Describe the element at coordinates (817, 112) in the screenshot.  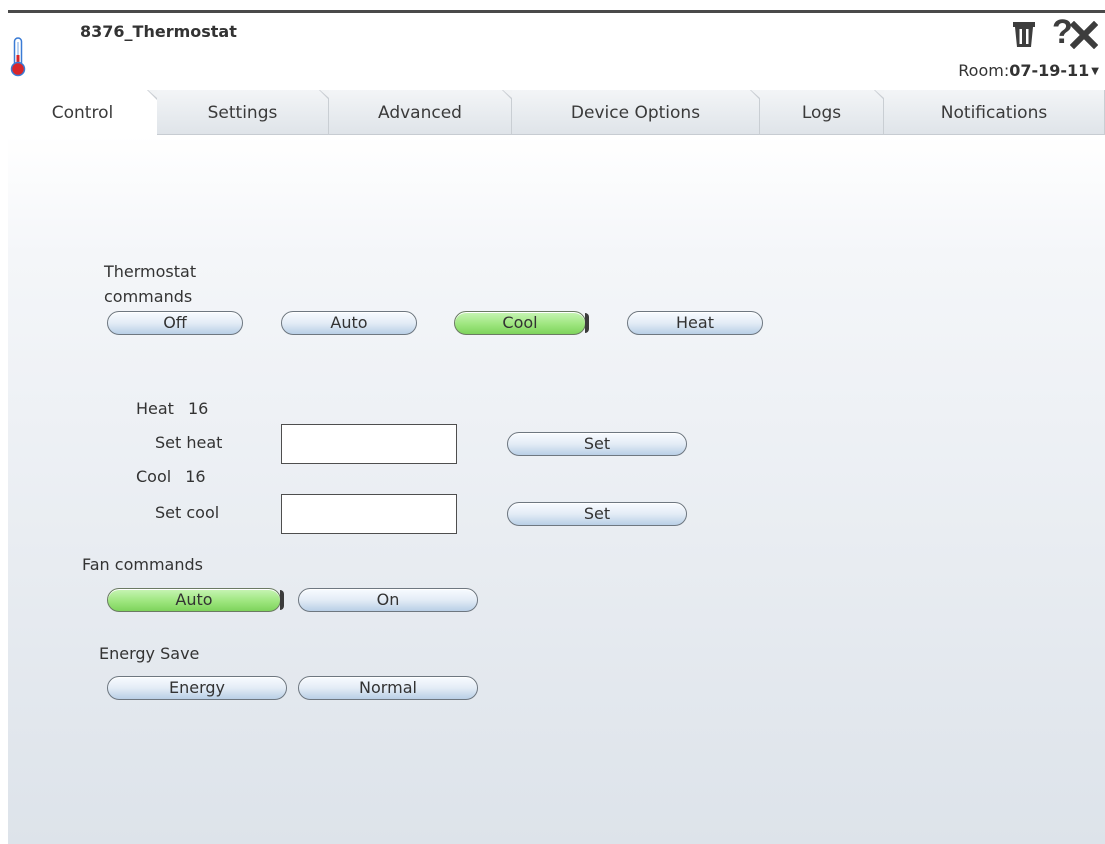
I see `tab-logs: Logs` at that location.